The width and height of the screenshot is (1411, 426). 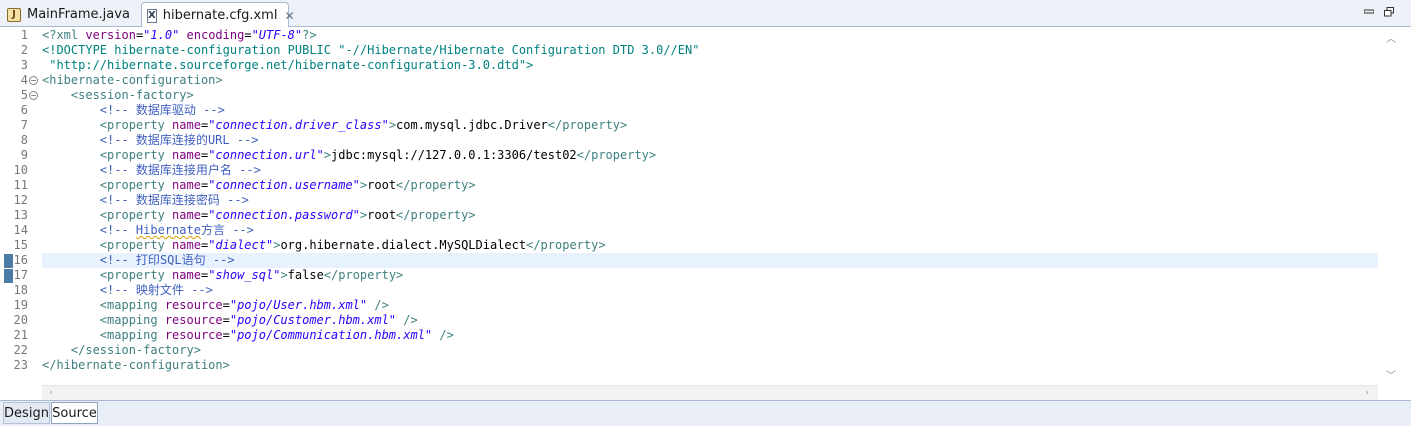 I want to click on tab-mainframe-java: J MainFrame.java, so click(x=70, y=14).